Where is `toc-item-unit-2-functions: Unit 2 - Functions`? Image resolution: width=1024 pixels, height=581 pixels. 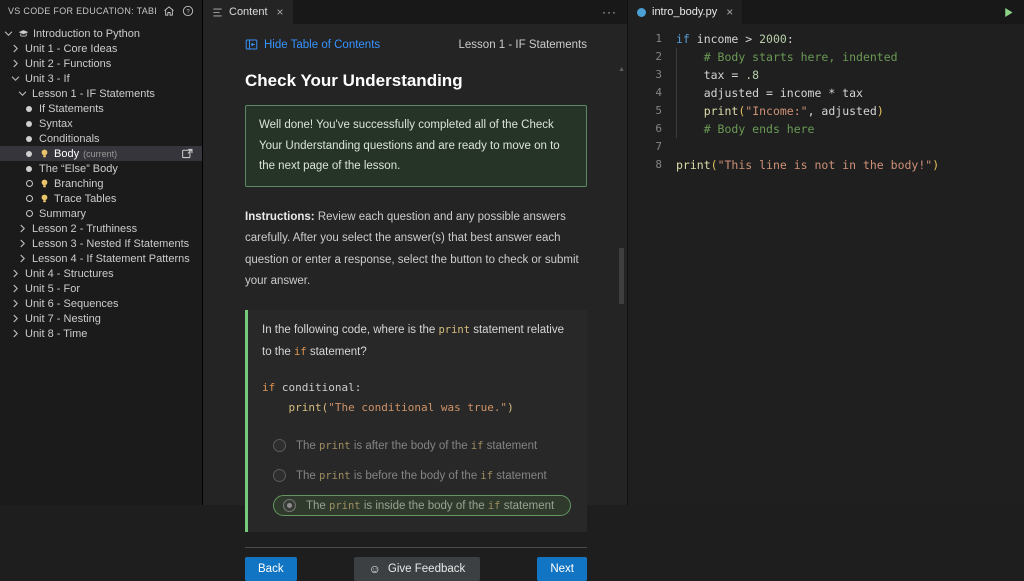
toc-item-unit-2-functions: Unit 2 - Functions is located at coordinates (101, 63).